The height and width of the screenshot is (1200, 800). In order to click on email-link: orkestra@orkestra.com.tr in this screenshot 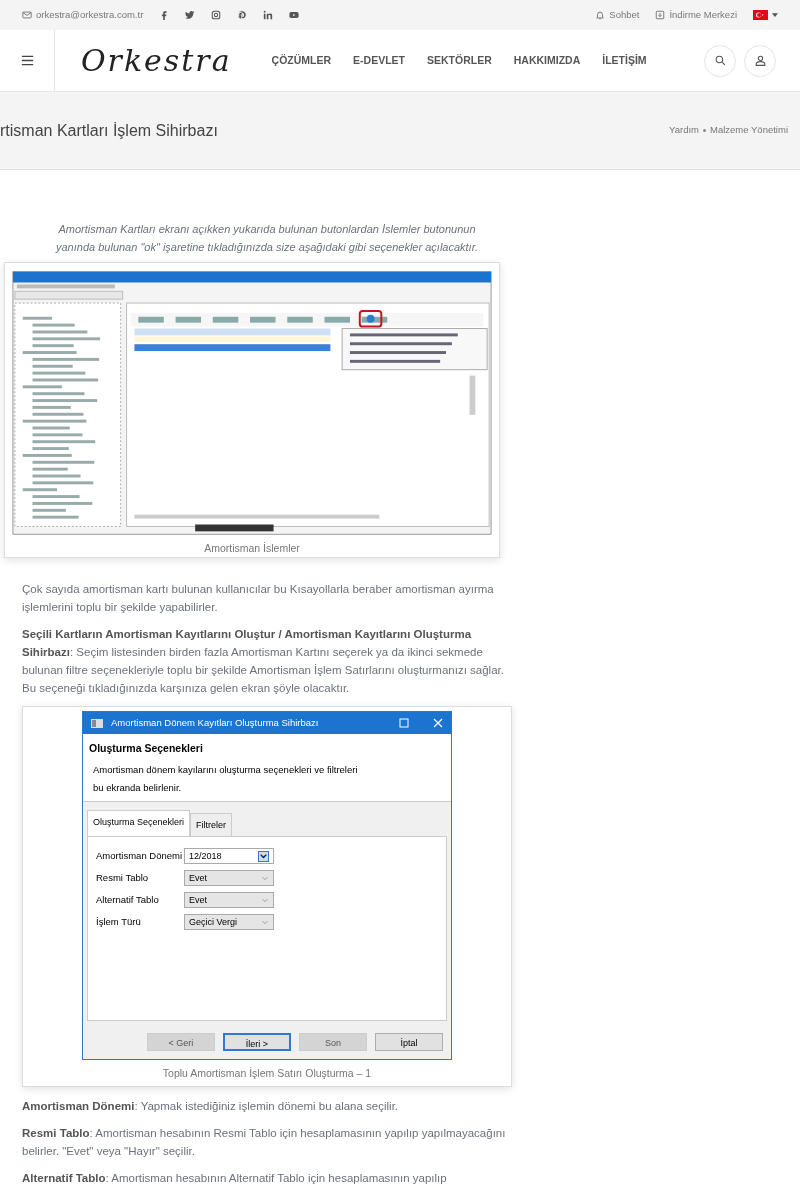, I will do `click(83, 15)`.